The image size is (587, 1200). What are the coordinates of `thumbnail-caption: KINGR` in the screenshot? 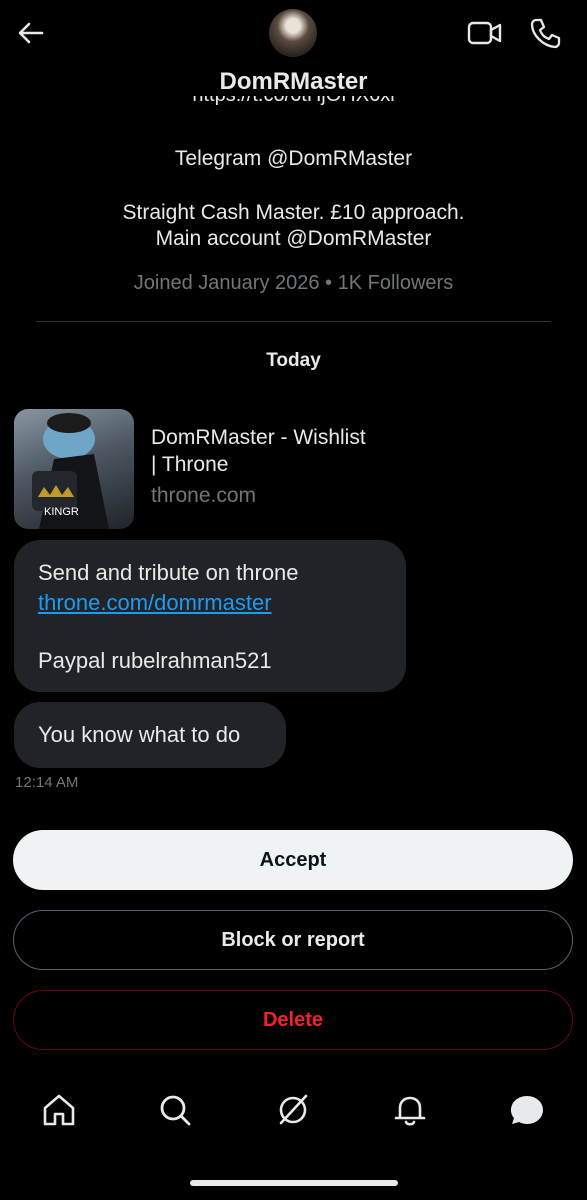 It's located at (61, 512).